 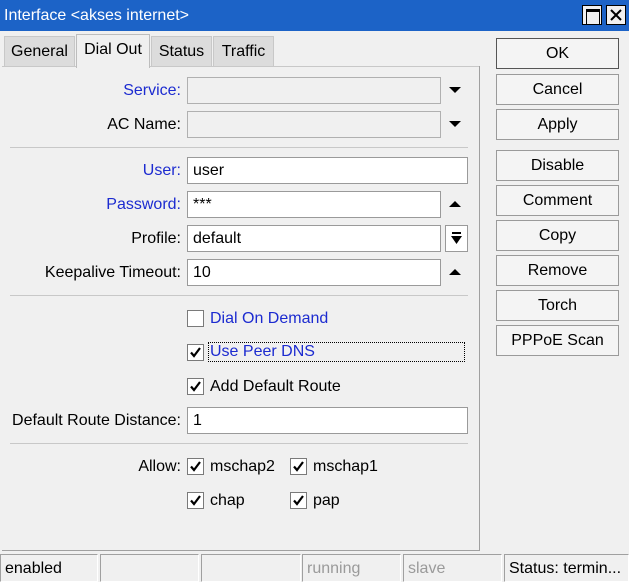 I want to click on profile-label: Profile:, so click(x=156, y=238).